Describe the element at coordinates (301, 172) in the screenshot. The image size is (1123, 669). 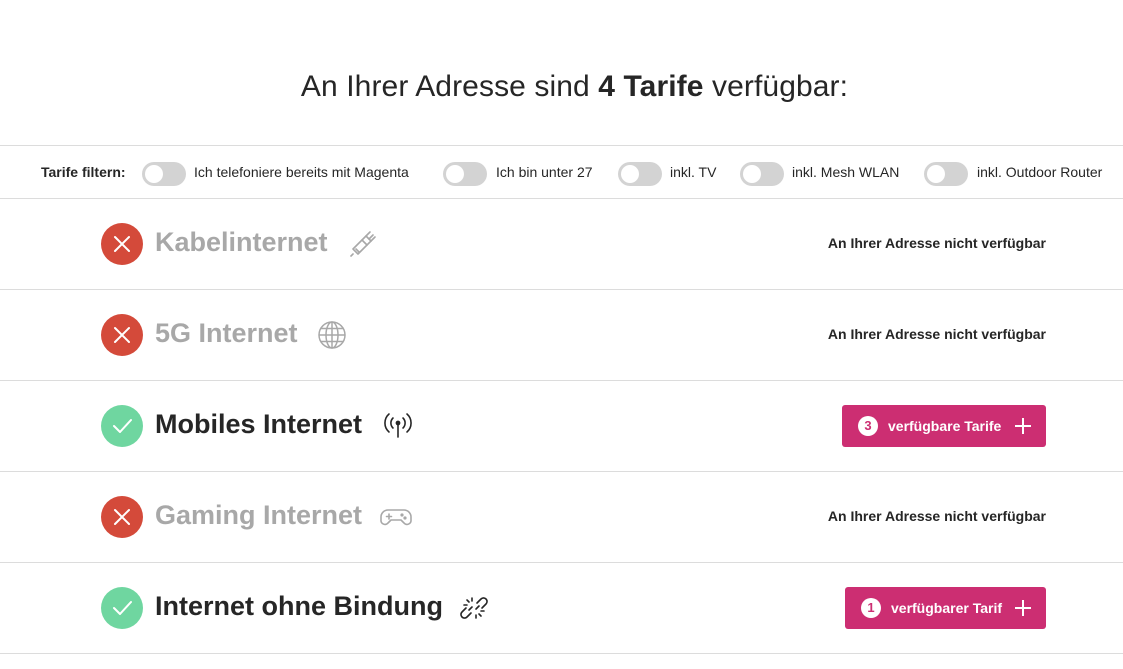
I see `toggle-label-magenta-customer: Ich telefoniere bereits mit Magenta` at that location.